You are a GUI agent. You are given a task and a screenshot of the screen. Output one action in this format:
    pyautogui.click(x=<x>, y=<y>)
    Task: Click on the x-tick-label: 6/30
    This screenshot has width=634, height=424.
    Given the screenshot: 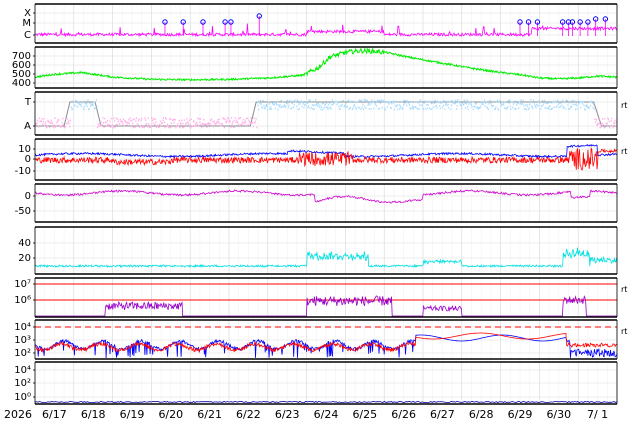 What is the action you would take?
    pyautogui.click(x=558, y=414)
    